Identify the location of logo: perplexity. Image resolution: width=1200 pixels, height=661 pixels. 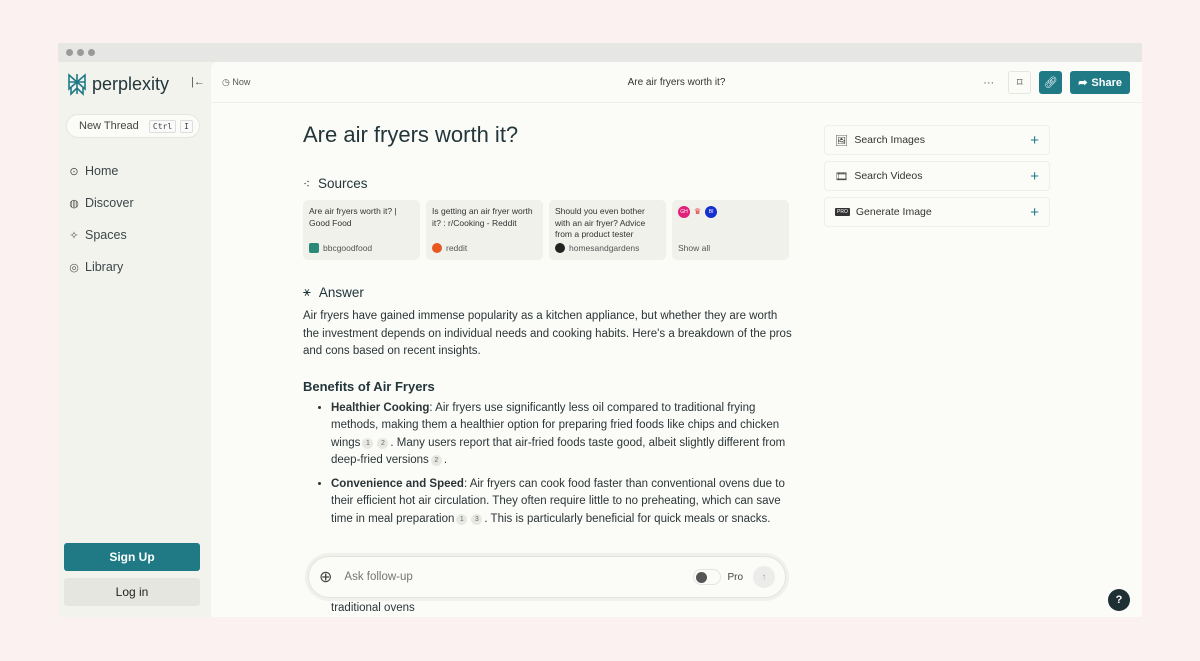
(117, 84).